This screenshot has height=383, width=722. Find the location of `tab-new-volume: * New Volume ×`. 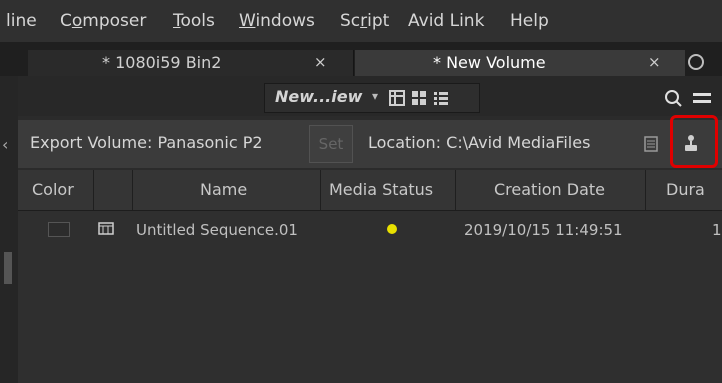

tab-new-volume: * New Volume × is located at coordinates (520, 63).